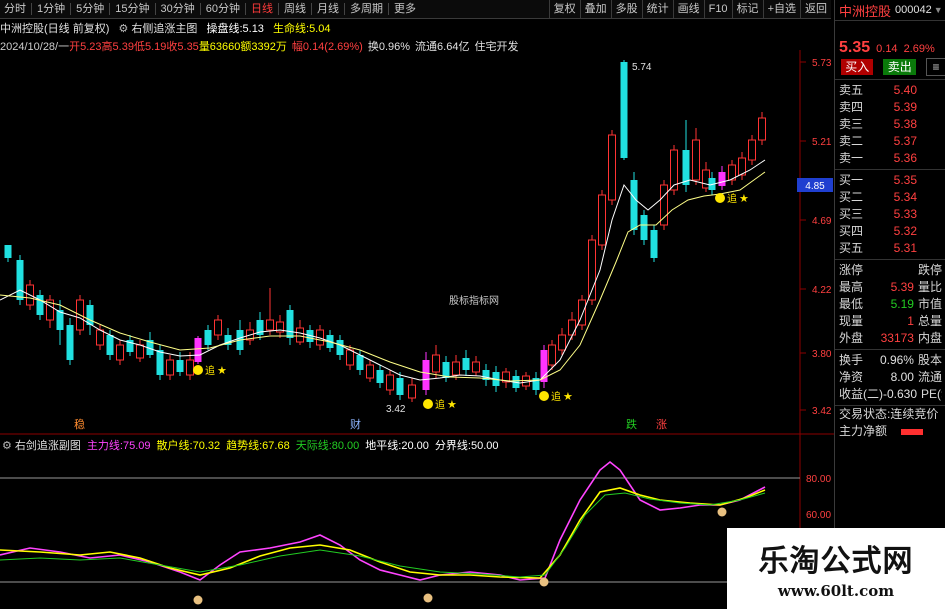  Describe the element at coordinates (890, 107) in the screenshot. I see `ask-row: 卖四 5.39` at that location.